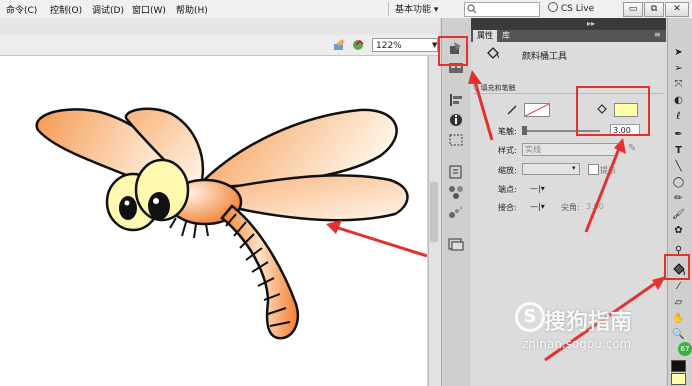 Image resolution: width=692 pixels, height=386 pixels. I want to click on watermark-url: zhinan.sogou.com, so click(577, 344).